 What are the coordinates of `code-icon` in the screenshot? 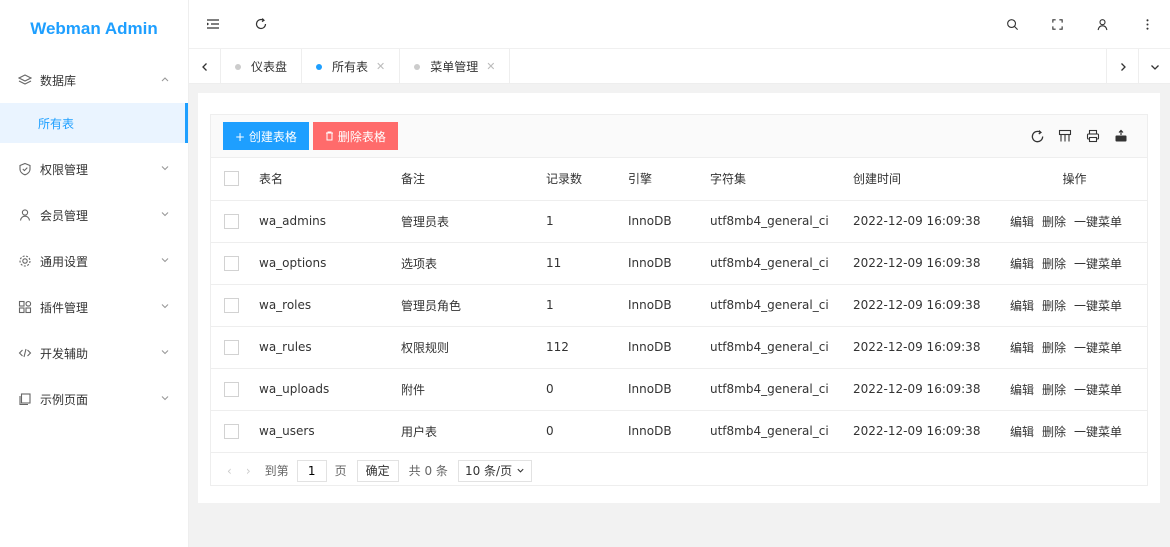 It's located at (25, 353).